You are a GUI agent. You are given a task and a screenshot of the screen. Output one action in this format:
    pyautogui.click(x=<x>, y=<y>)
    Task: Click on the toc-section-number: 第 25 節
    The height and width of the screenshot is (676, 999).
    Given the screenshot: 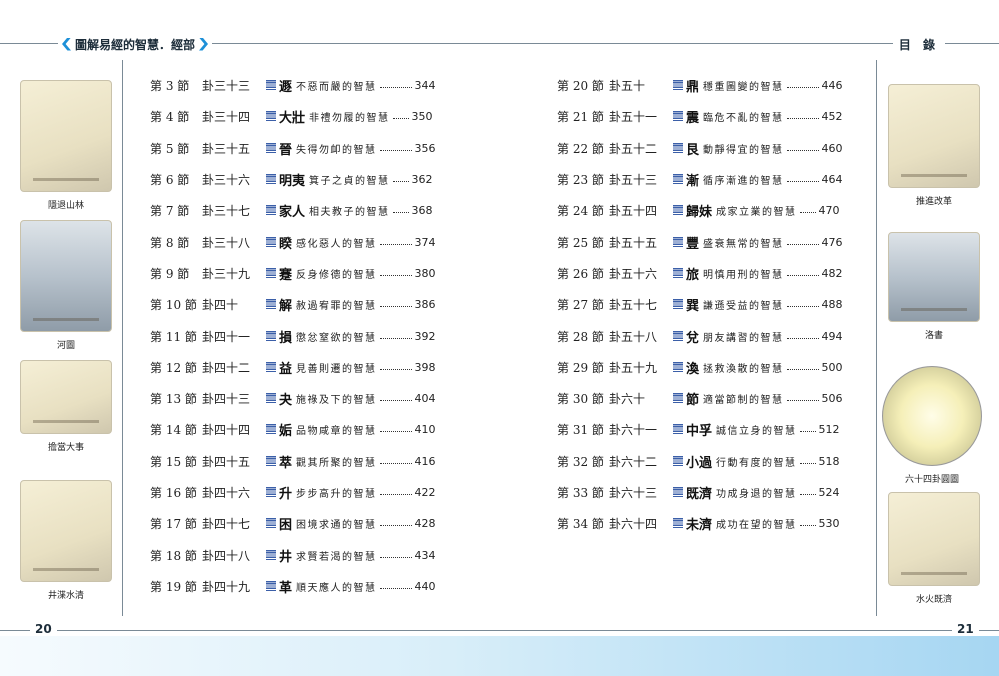 What is the action you would take?
    pyautogui.click(x=580, y=242)
    